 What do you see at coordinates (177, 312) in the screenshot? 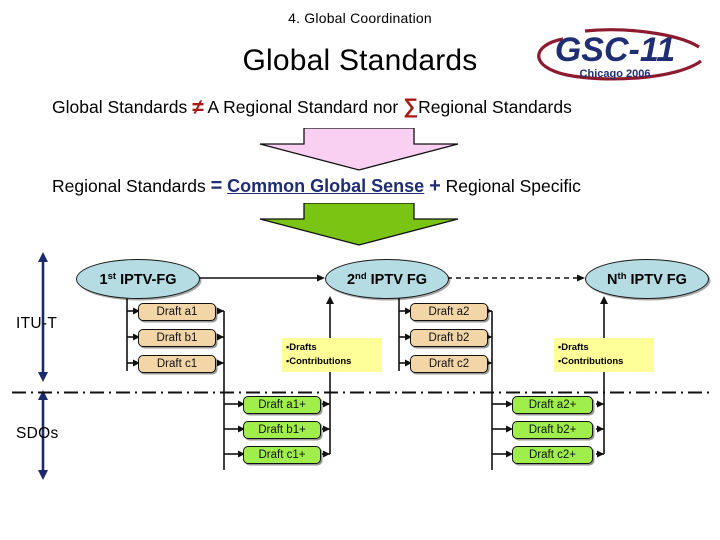
I see `draft-box: Draft a1` at bounding box center [177, 312].